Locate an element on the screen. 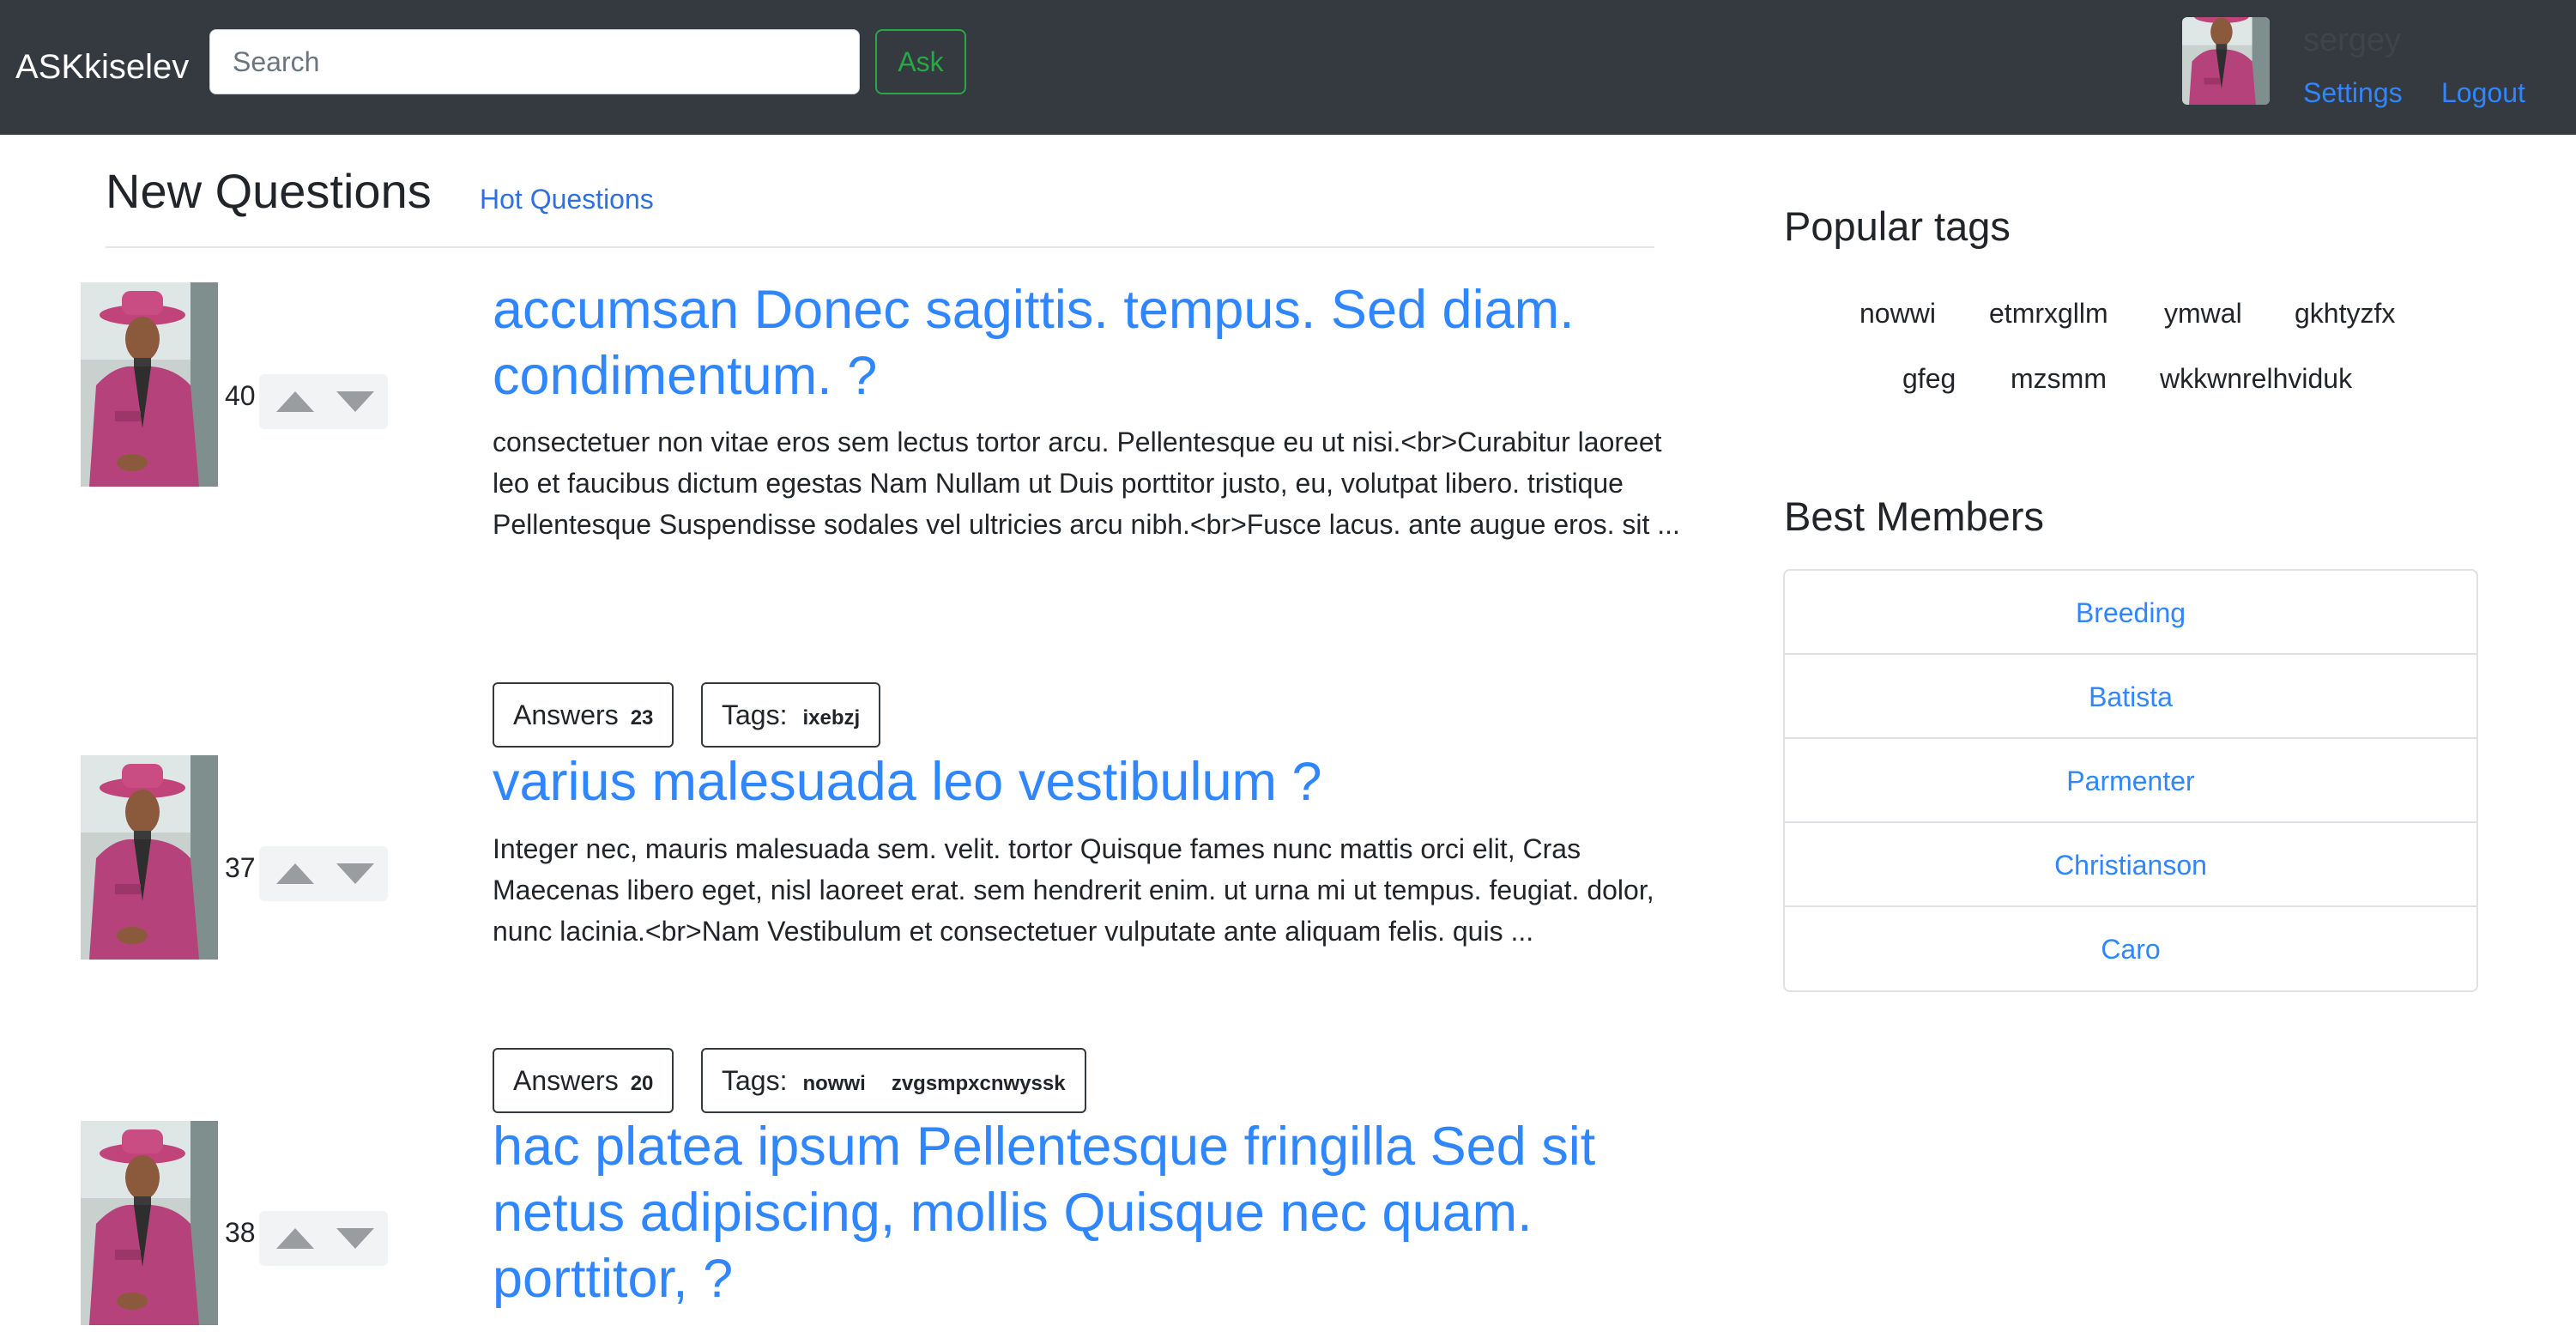 This screenshot has width=2576, height=1332. popular-tag: etmrxgllm is located at coordinates (2048, 313).